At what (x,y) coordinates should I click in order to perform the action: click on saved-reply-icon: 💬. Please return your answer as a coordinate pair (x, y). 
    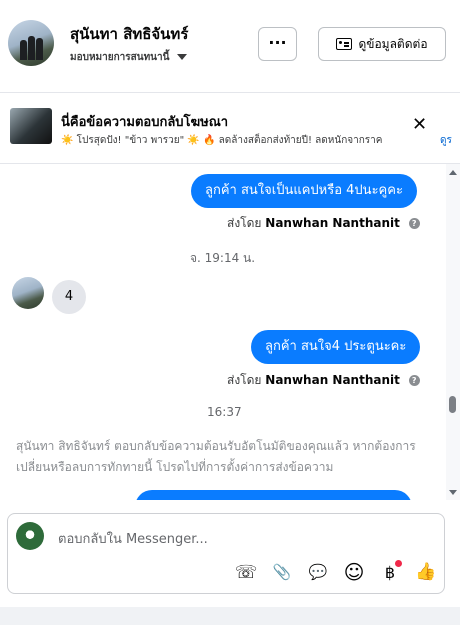
    Looking at the image, I should click on (318, 572).